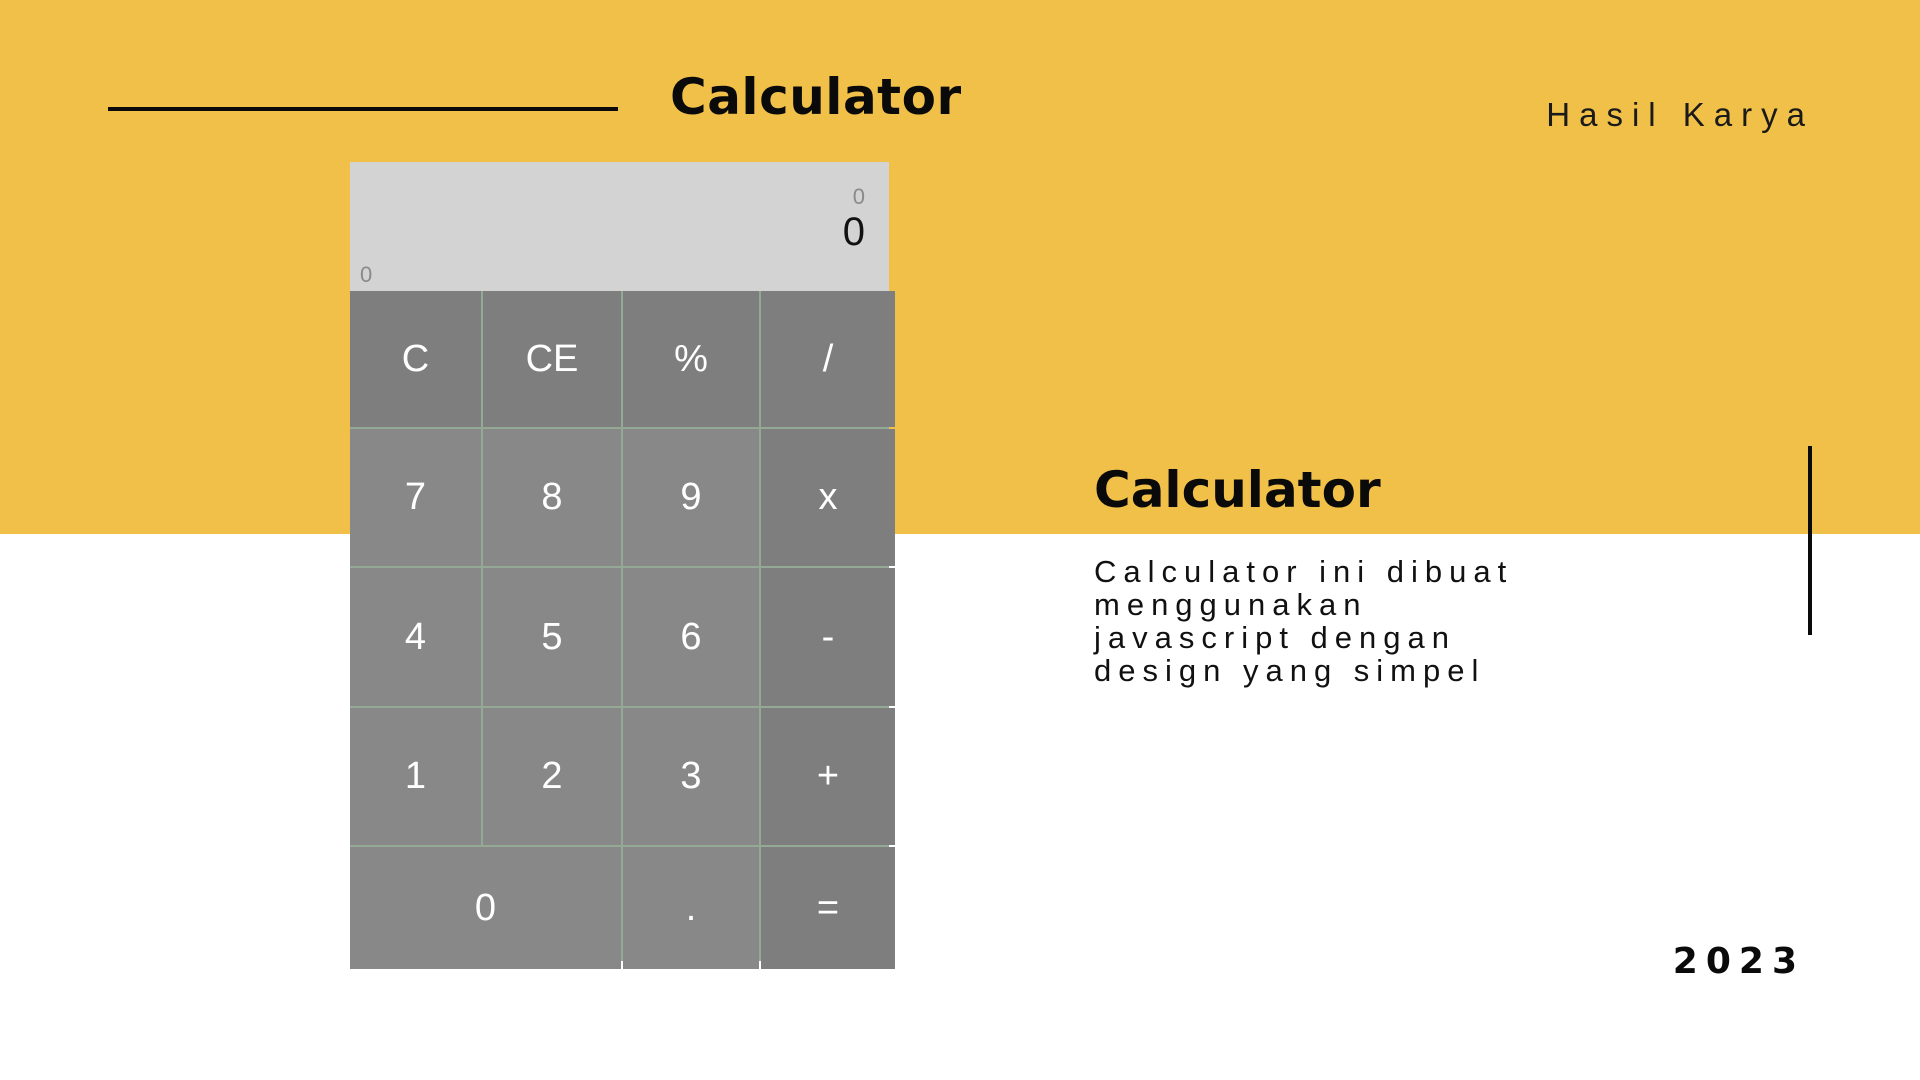  I want to click on multiply-button: x, so click(828, 497).